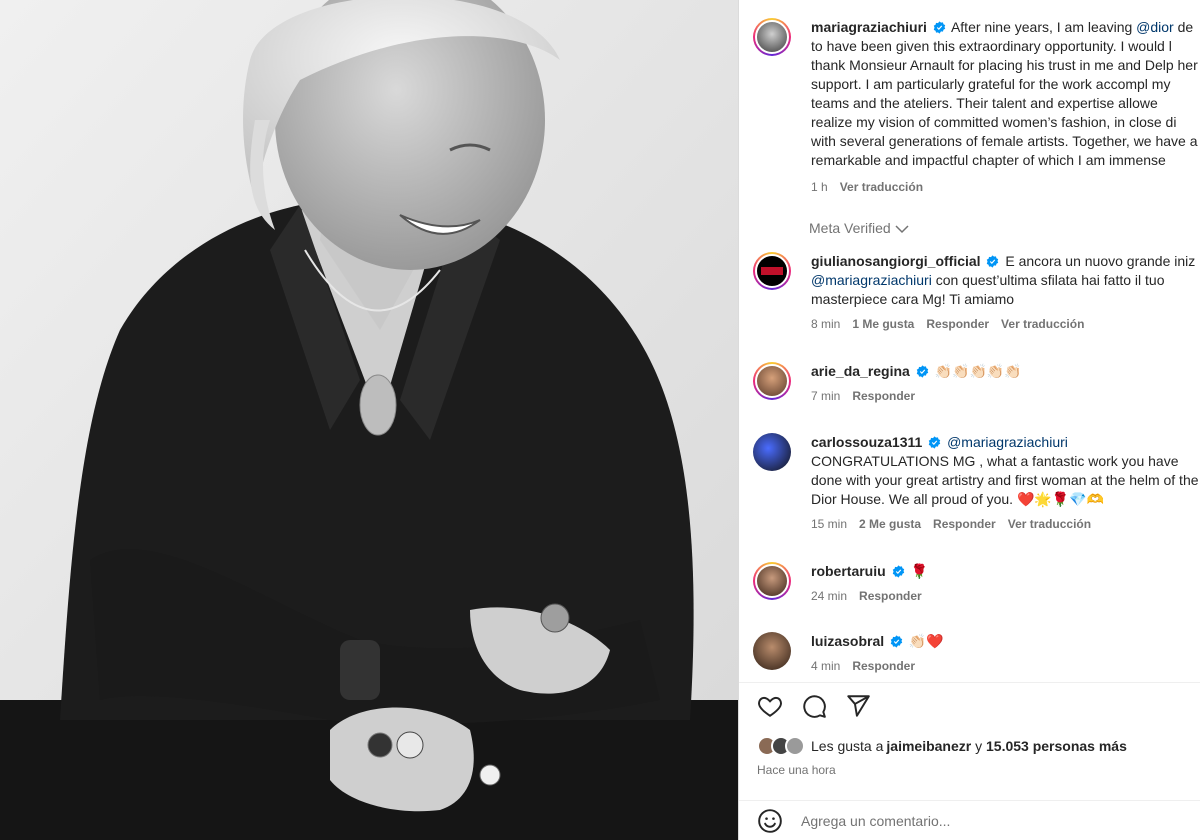 The width and height of the screenshot is (1200, 840). What do you see at coordinates (981, 820) in the screenshot?
I see `comment-input` at bounding box center [981, 820].